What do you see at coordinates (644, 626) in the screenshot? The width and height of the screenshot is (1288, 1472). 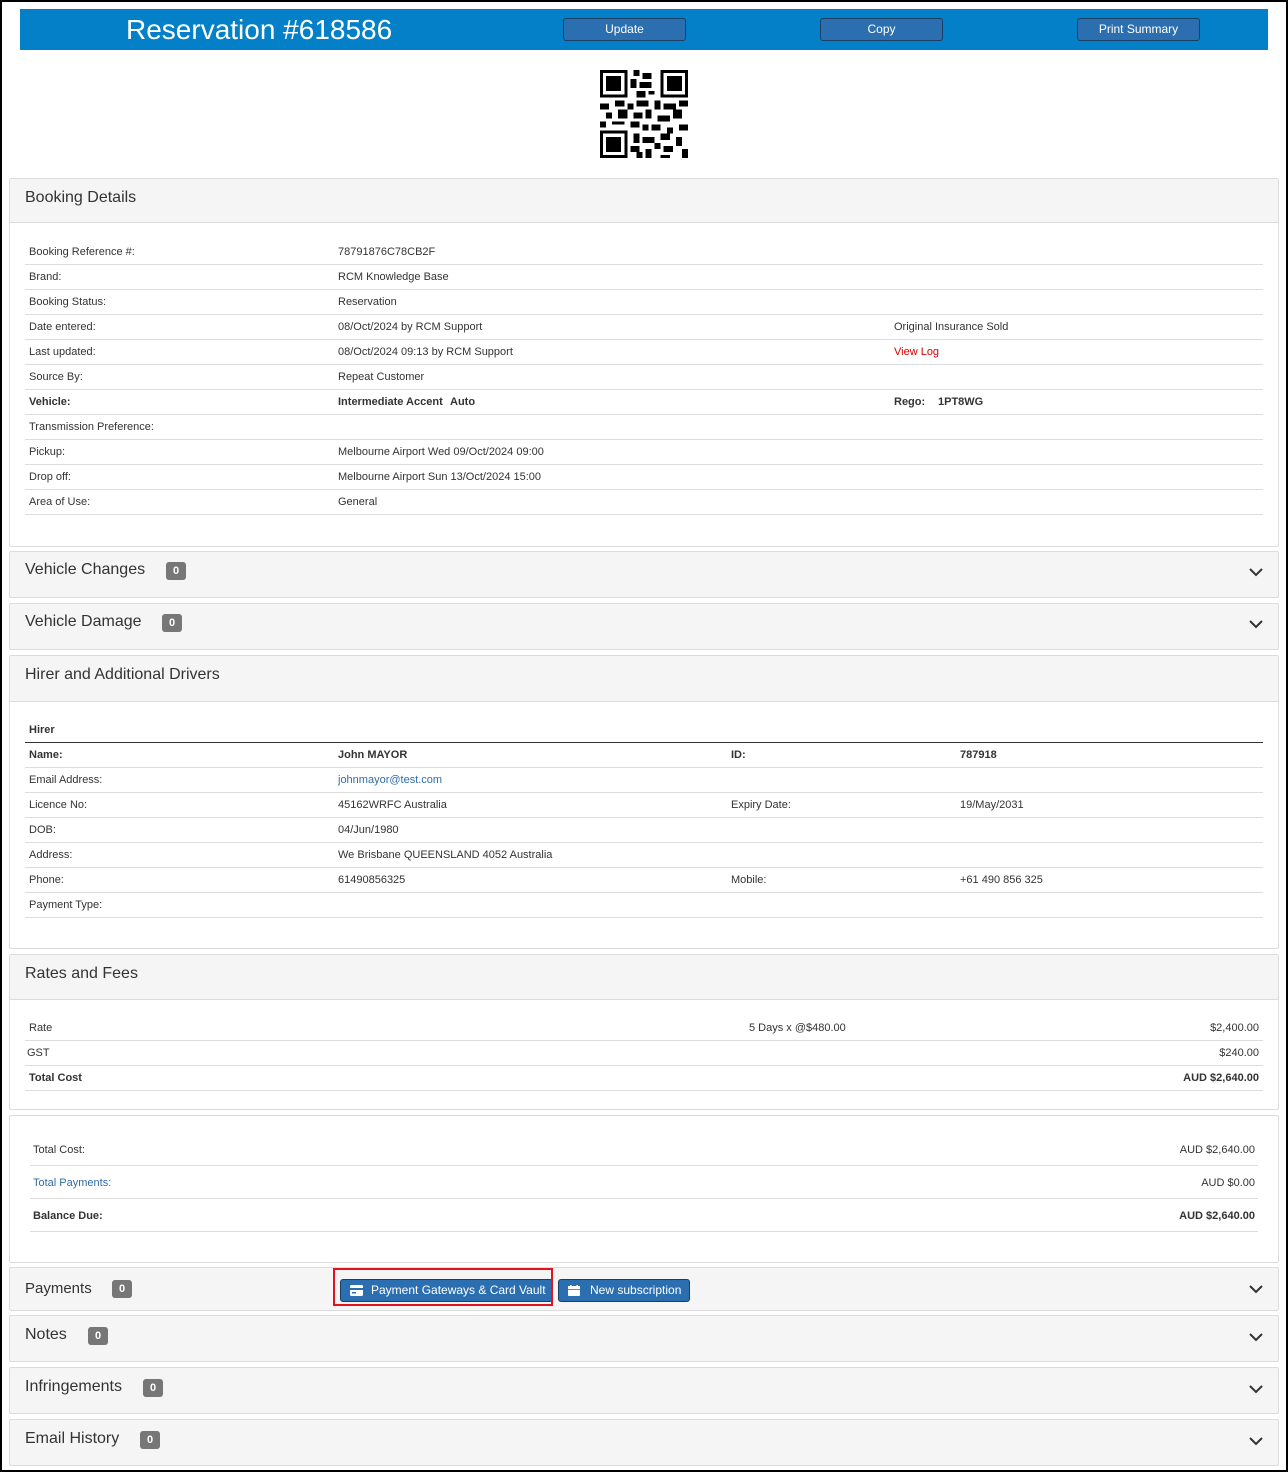 I see `vehicle-damage-panel: Vehicle Damage 0` at bounding box center [644, 626].